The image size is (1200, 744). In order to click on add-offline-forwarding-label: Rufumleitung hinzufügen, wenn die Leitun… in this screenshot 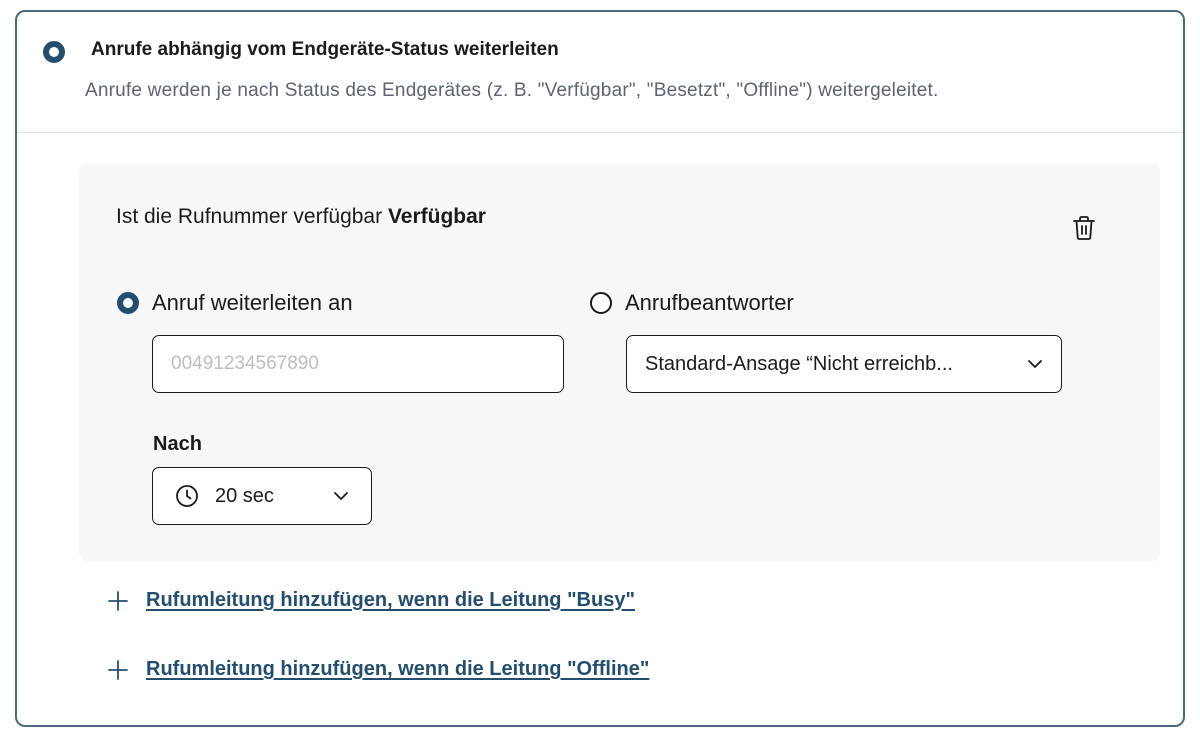, I will do `click(397, 669)`.